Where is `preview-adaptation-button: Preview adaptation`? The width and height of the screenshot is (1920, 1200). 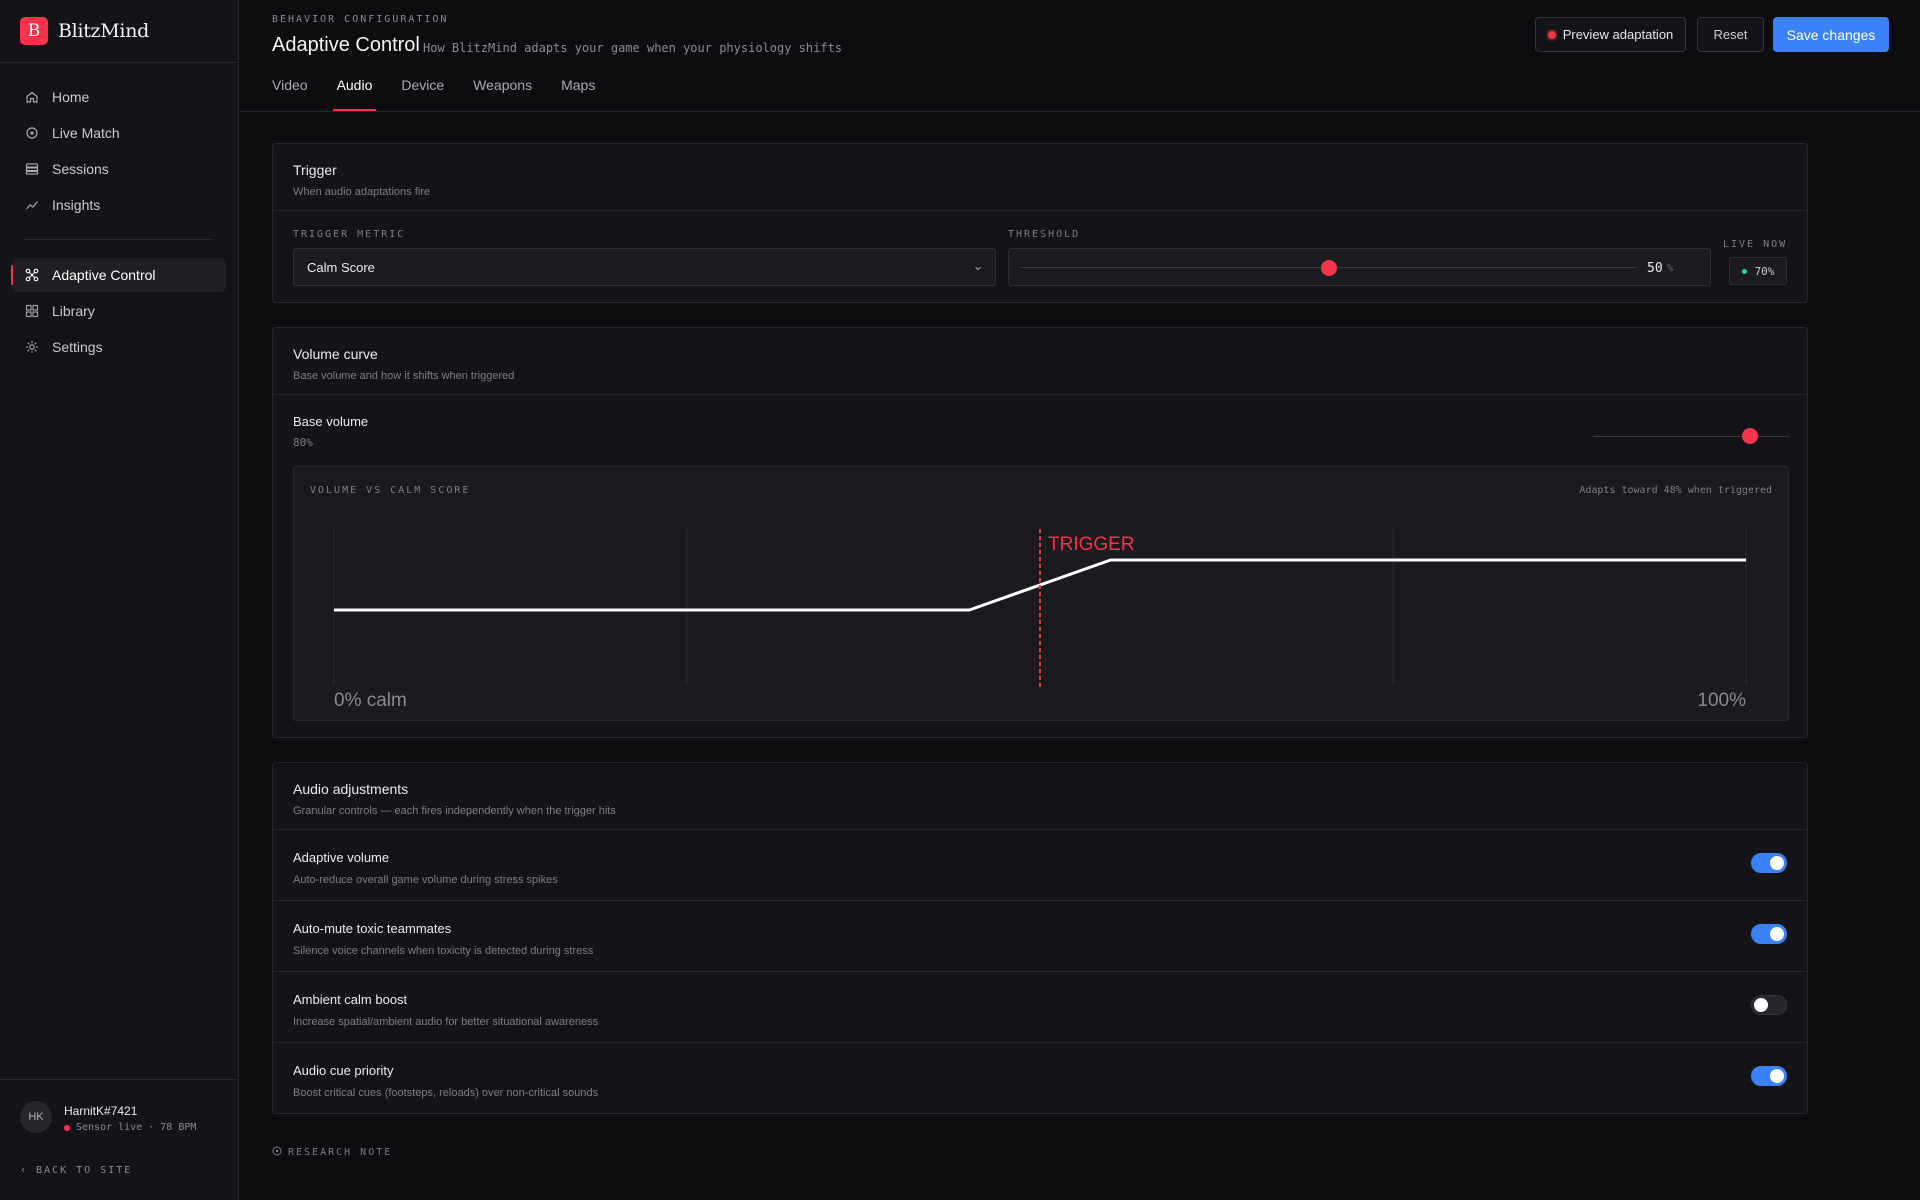
preview-adaptation-button: Preview adaptation is located at coordinates (1610, 34).